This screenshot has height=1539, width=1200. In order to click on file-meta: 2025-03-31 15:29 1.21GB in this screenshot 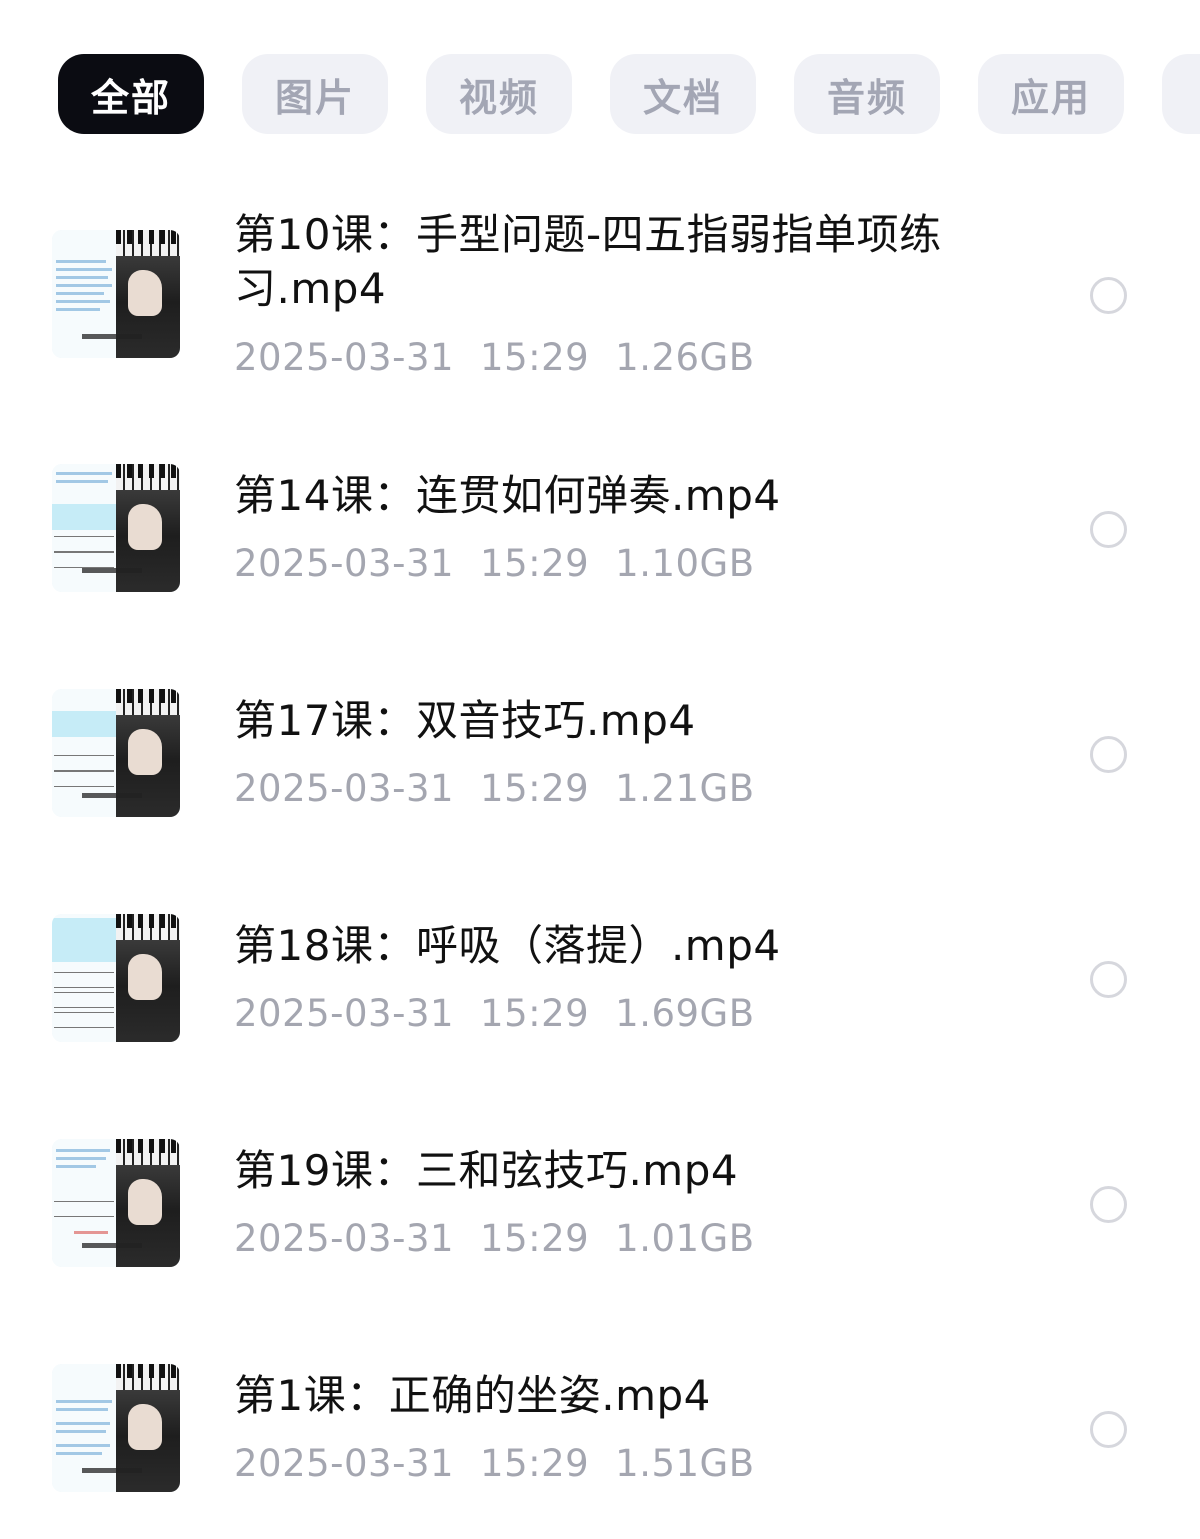, I will do `click(507, 788)`.